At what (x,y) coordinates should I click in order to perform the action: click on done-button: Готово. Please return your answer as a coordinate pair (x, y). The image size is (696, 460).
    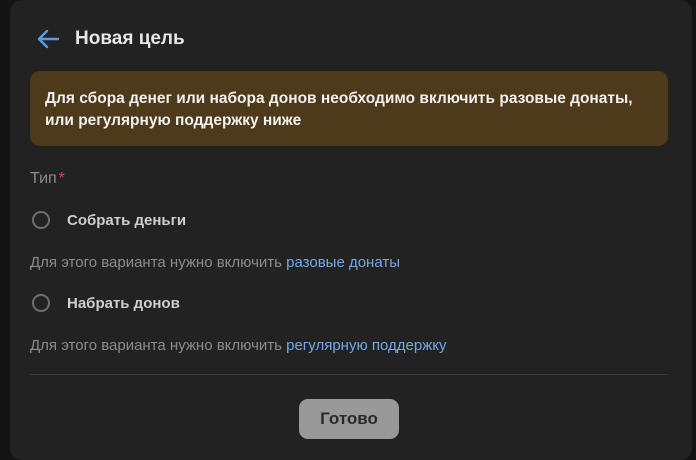
    Looking at the image, I should click on (349, 419).